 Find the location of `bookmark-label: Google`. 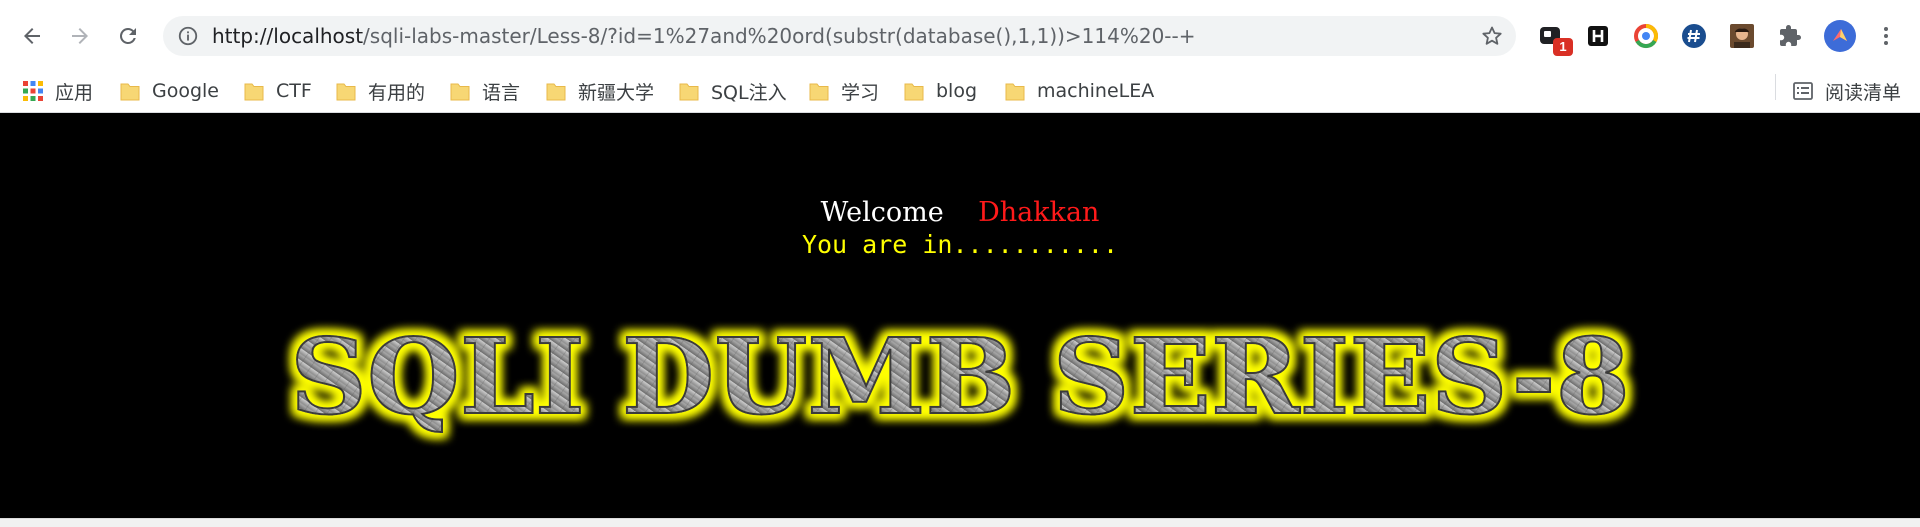

bookmark-label: Google is located at coordinates (186, 91).